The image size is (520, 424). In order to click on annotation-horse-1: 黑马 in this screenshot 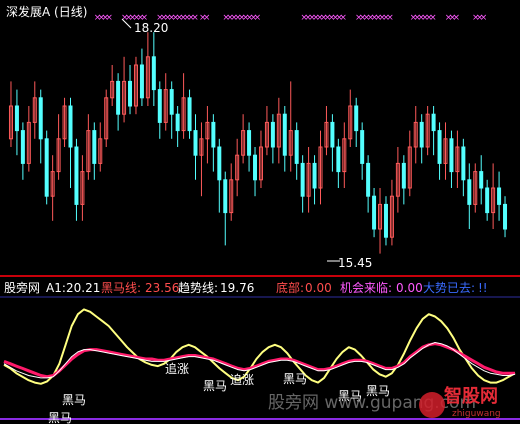, I will do `click(74, 400)`.